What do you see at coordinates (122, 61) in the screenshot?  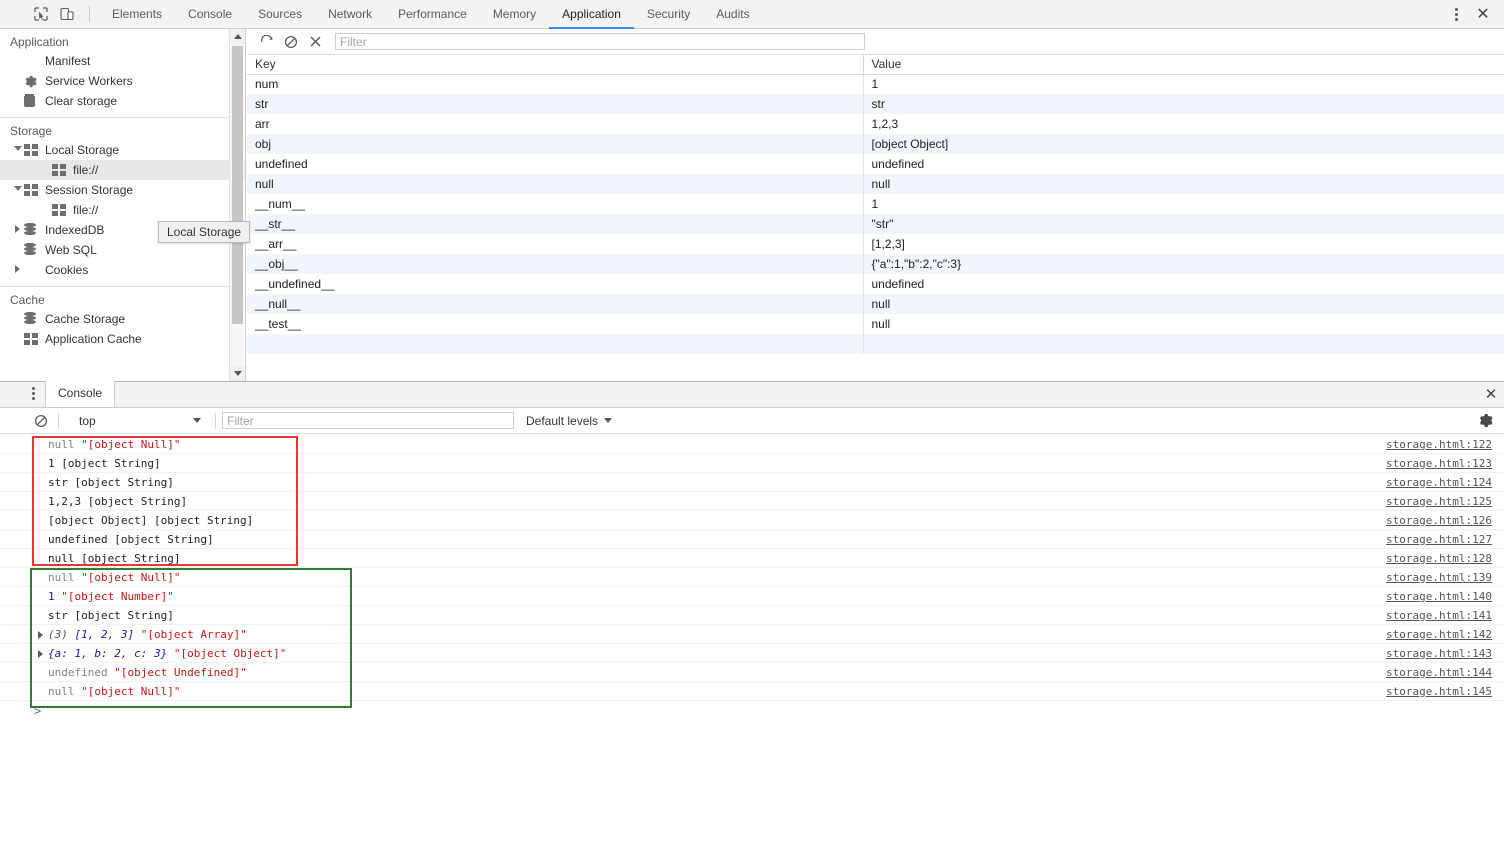 I see `sidebar-item-manifest: Manifest` at bounding box center [122, 61].